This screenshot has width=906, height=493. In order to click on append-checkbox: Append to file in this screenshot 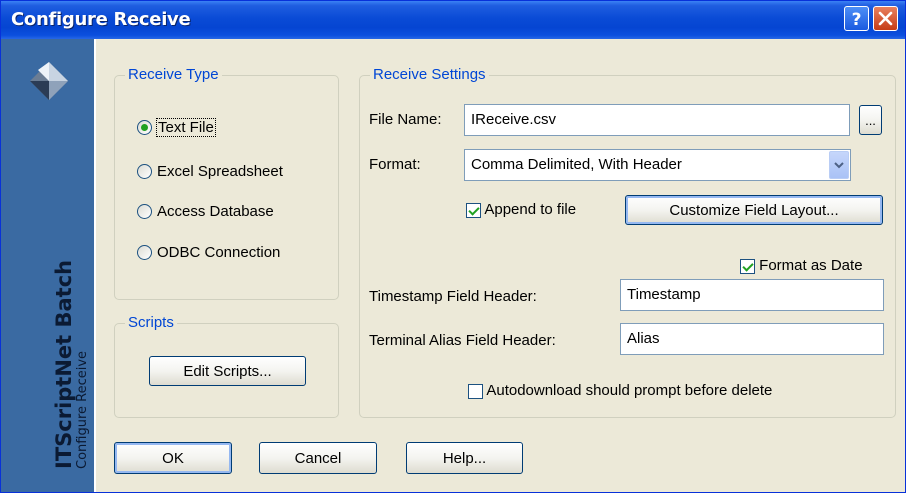, I will do `click(521, 209)`.